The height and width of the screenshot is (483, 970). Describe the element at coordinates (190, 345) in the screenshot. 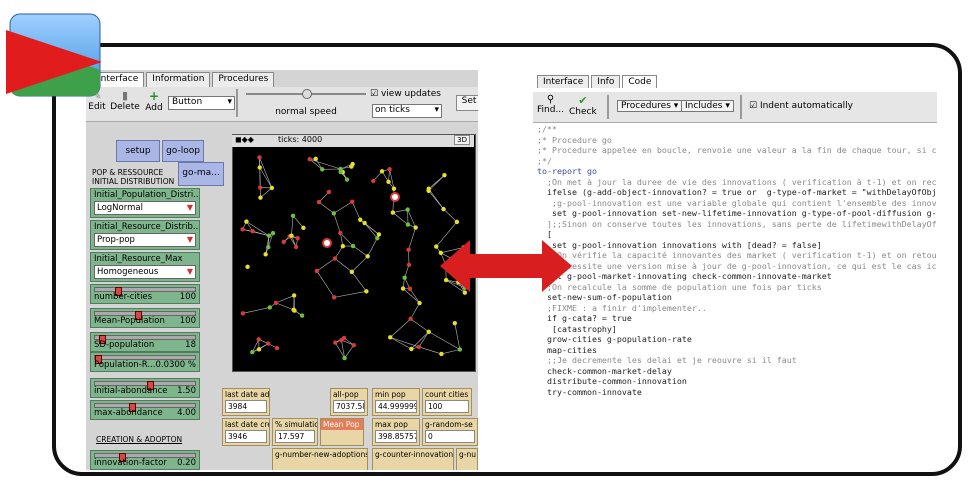

I see `slider-value: 18` at that location.